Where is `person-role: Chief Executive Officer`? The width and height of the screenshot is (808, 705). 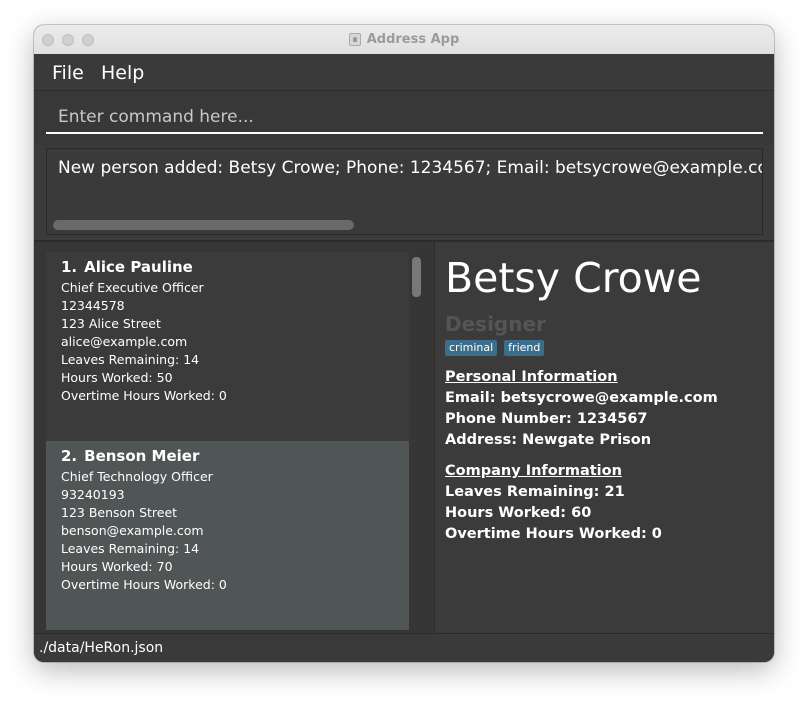
person-role: Chief Executive Officer is located at coordinates (132, 287).